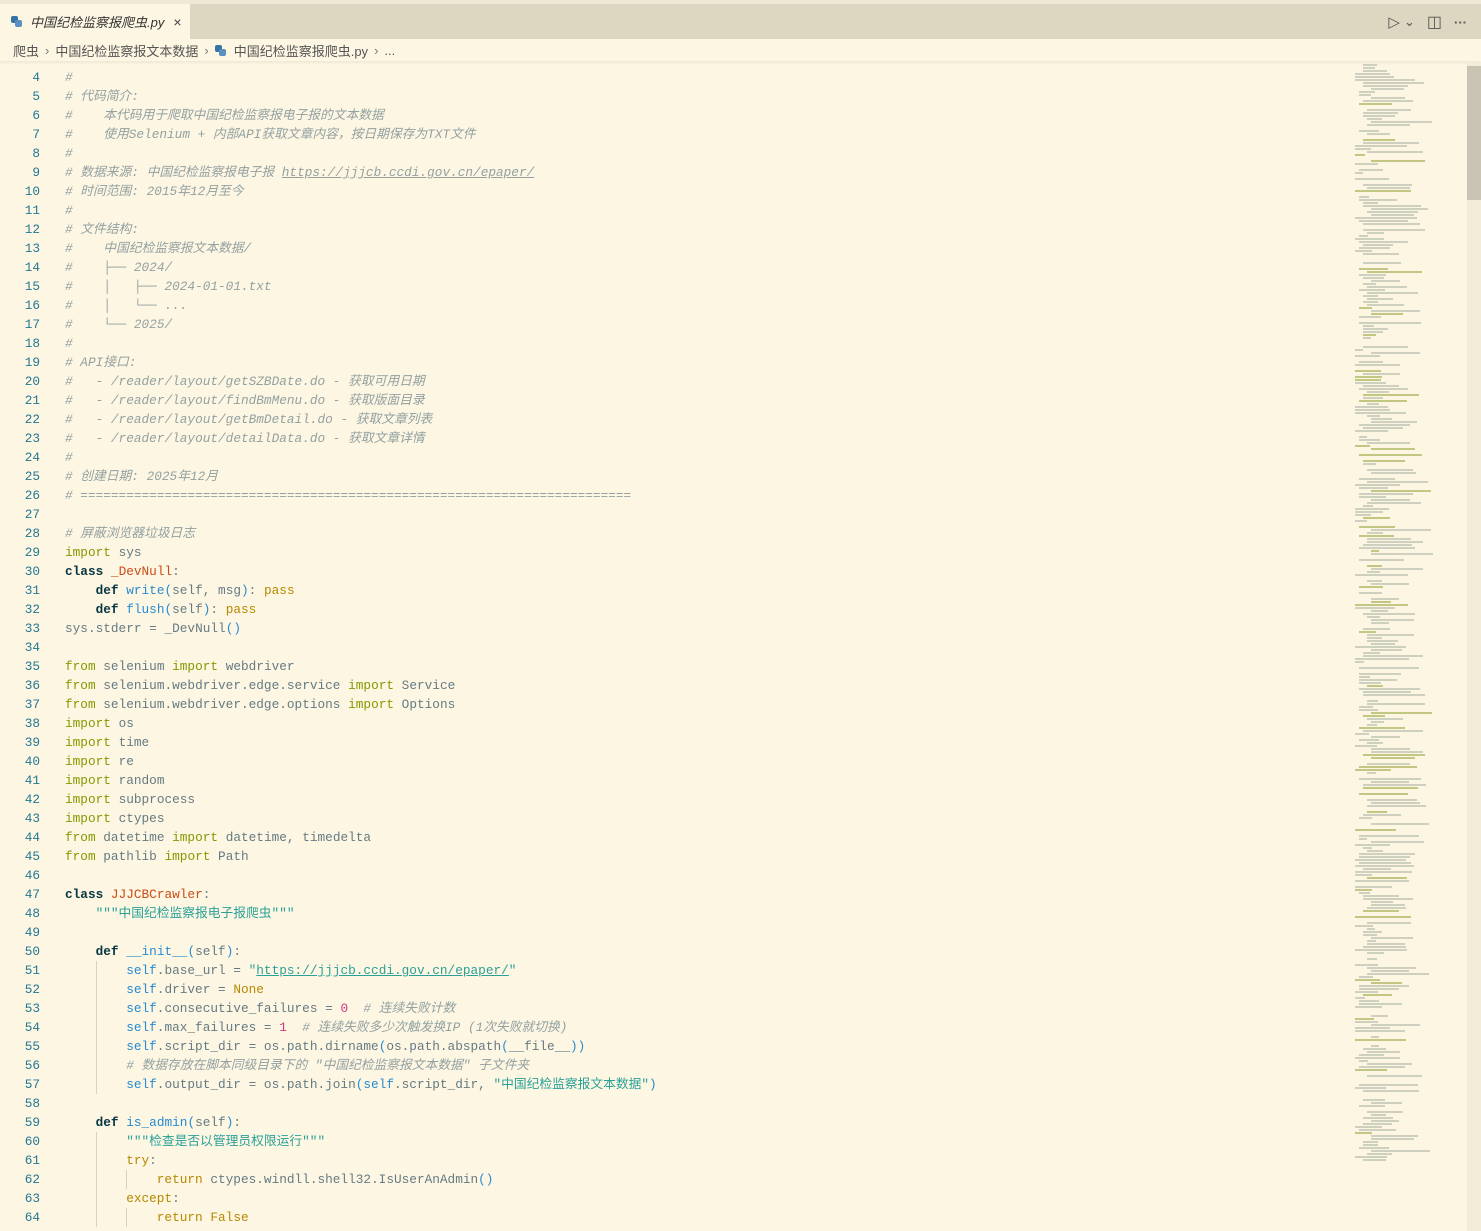  What do you see at coordinates (301, 50) in the screenshot?
I see `breadcrumb-item: 中国纪检监察报爬虫.py` at bounding box center [301, 50].